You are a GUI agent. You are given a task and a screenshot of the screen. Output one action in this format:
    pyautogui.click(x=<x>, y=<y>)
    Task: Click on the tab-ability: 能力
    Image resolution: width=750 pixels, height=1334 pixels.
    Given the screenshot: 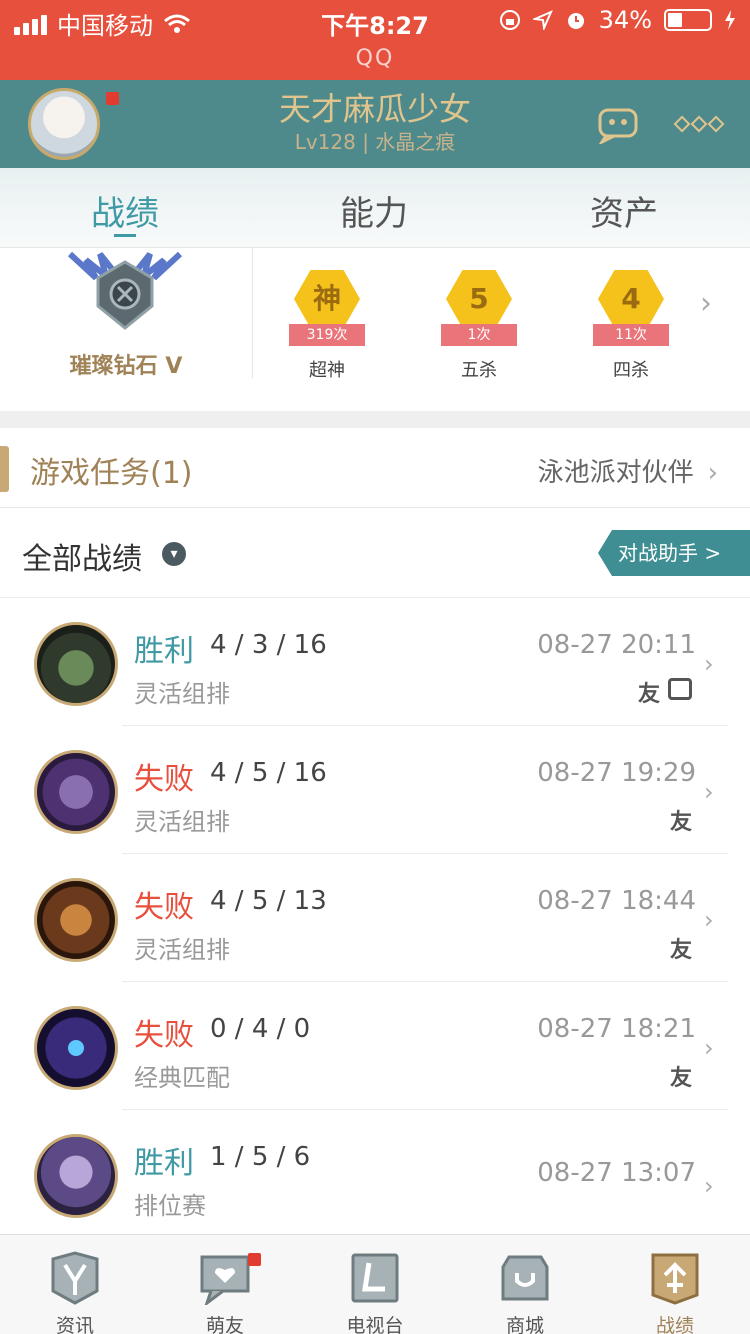 What is the action you would take?
    pyautogui.click(x=374, y=210)
    